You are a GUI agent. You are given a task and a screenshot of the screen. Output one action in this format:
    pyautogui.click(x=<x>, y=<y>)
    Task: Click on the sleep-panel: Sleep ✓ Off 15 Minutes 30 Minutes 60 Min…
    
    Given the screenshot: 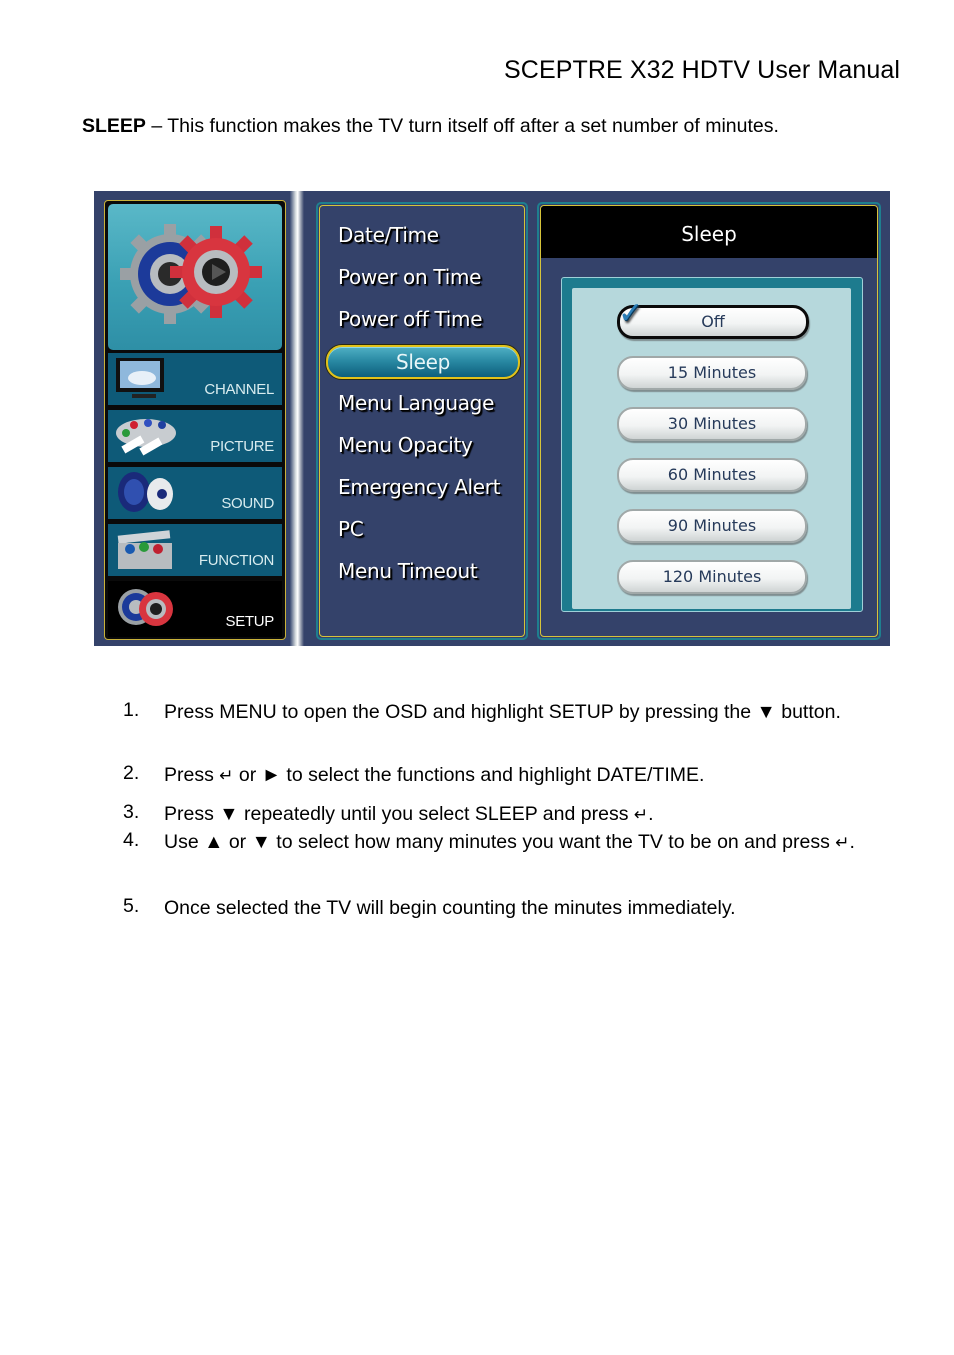 What is the action you would take?
    pyautogui.click(x=709, y=421)
    